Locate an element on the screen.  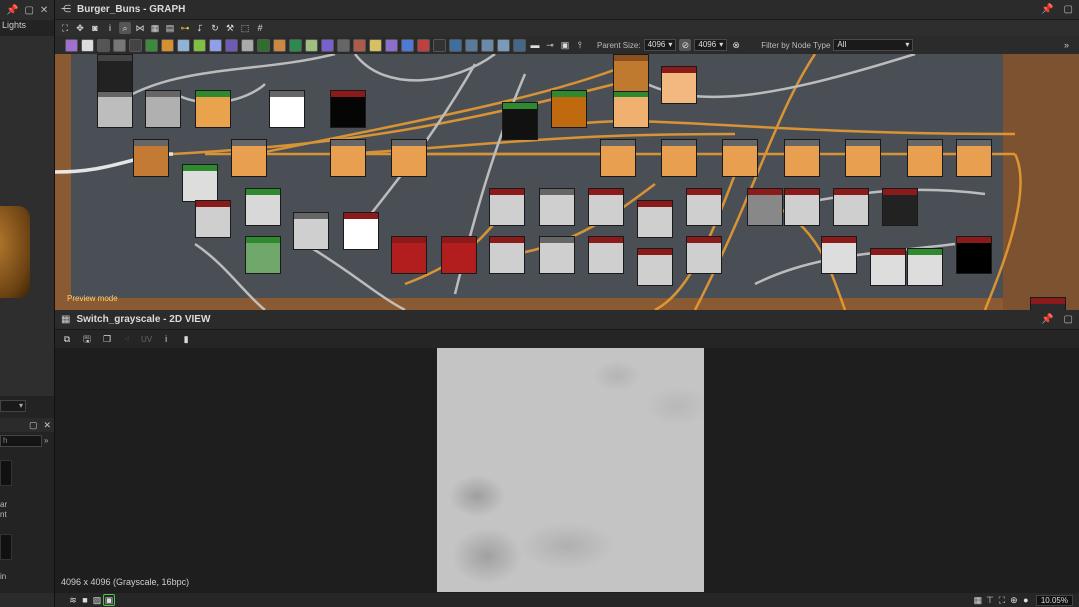
tool-sphere-icon is located at coordinates (231, 45).